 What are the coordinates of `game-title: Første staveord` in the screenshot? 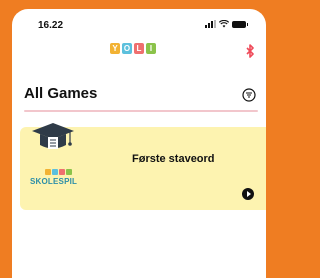 It's located at (173, 159).